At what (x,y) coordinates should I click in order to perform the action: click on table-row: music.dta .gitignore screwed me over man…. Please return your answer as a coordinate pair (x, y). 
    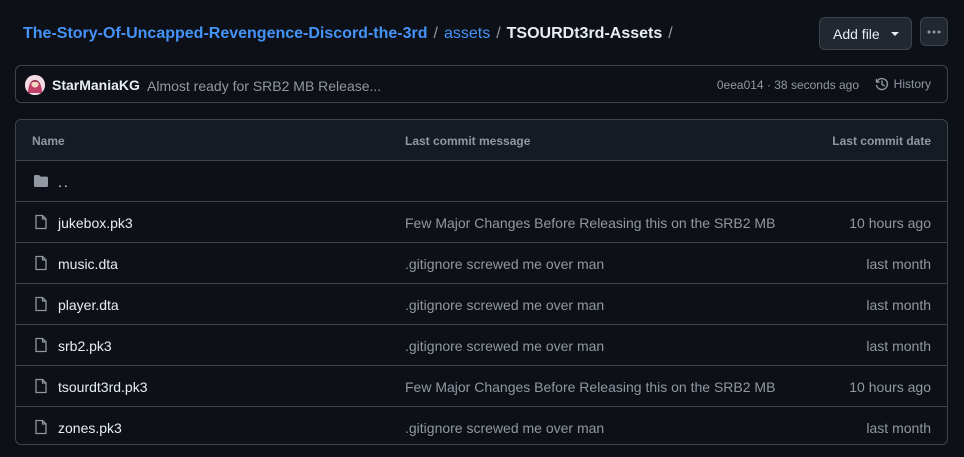
    Looking at the image, I should click on (481, 263).